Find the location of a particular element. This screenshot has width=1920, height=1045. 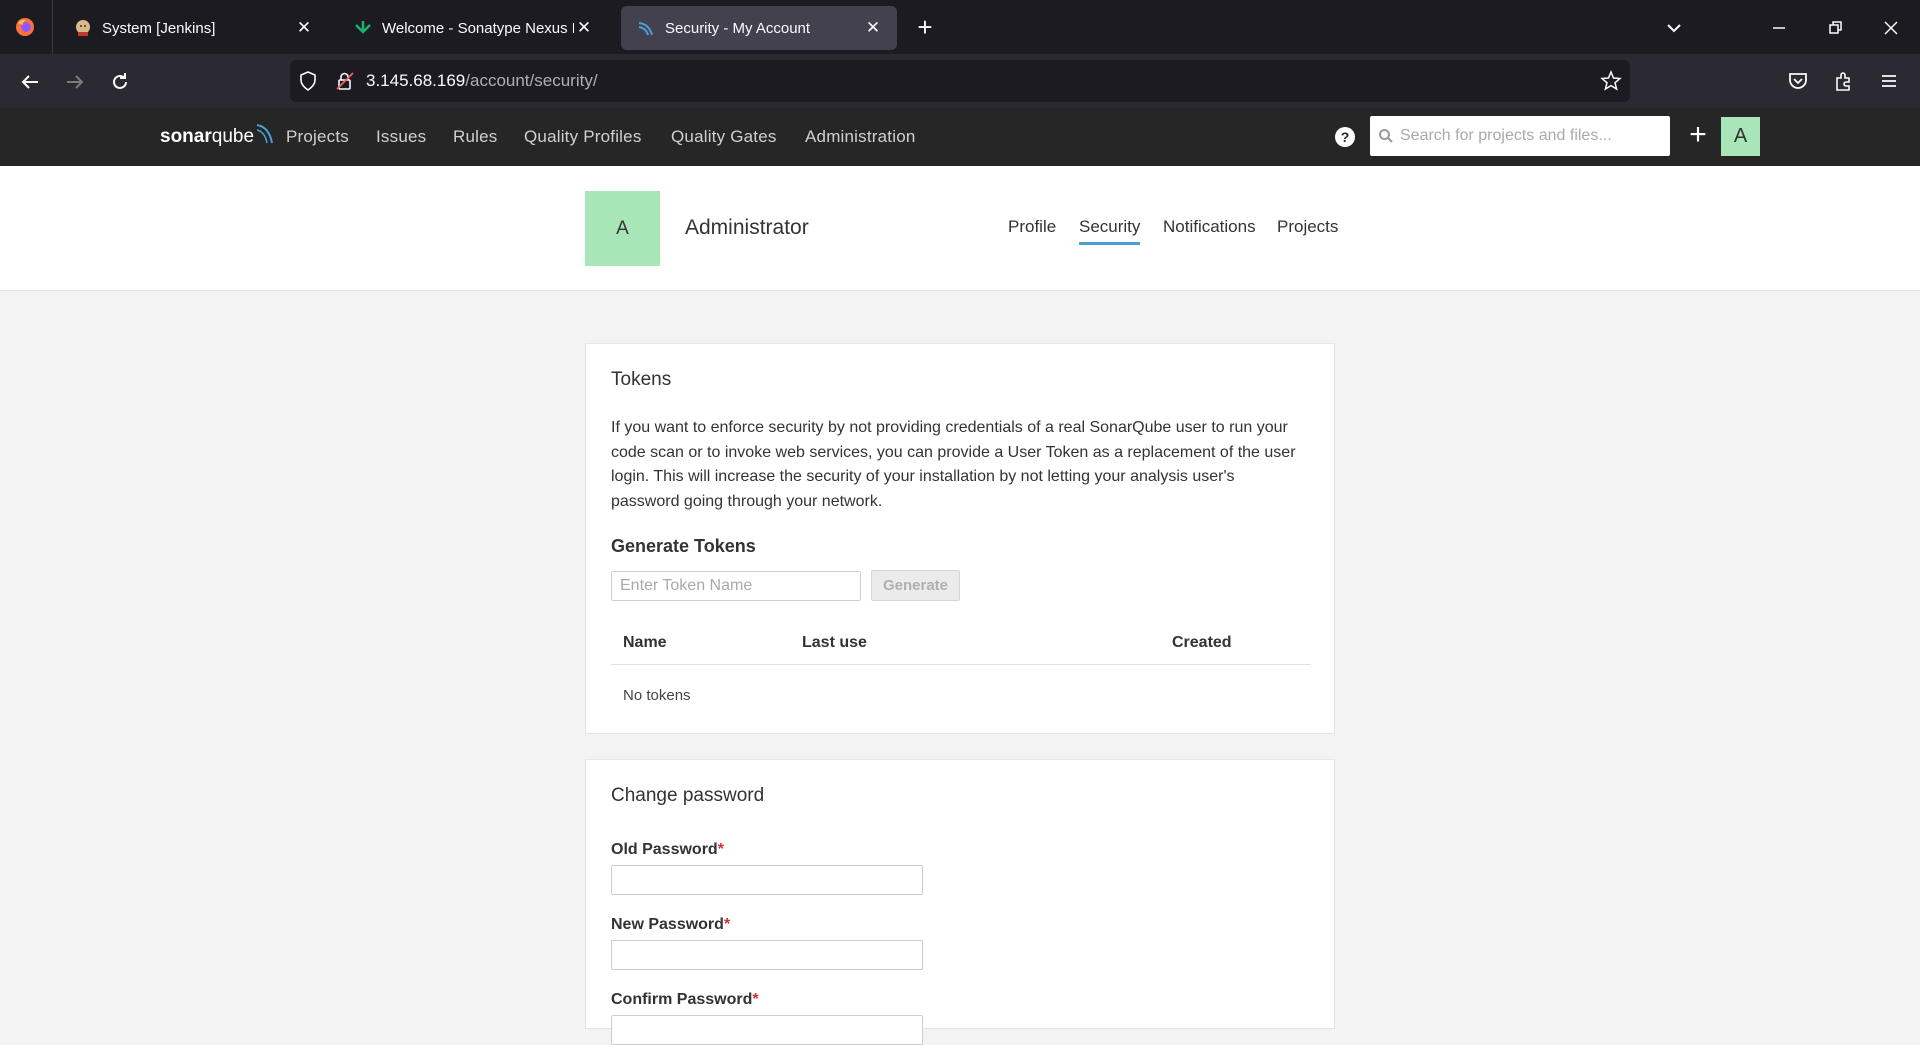

sonarqube-logo: sonar qube is located at coordinates (217, 137).